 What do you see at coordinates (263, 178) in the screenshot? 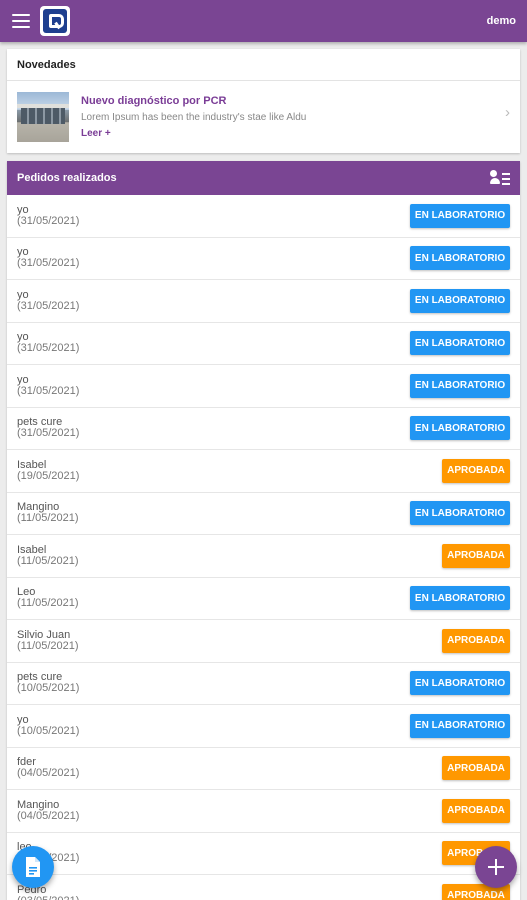
I see `orders-header: Pedidos realizados` at bounding box center [263, 178].